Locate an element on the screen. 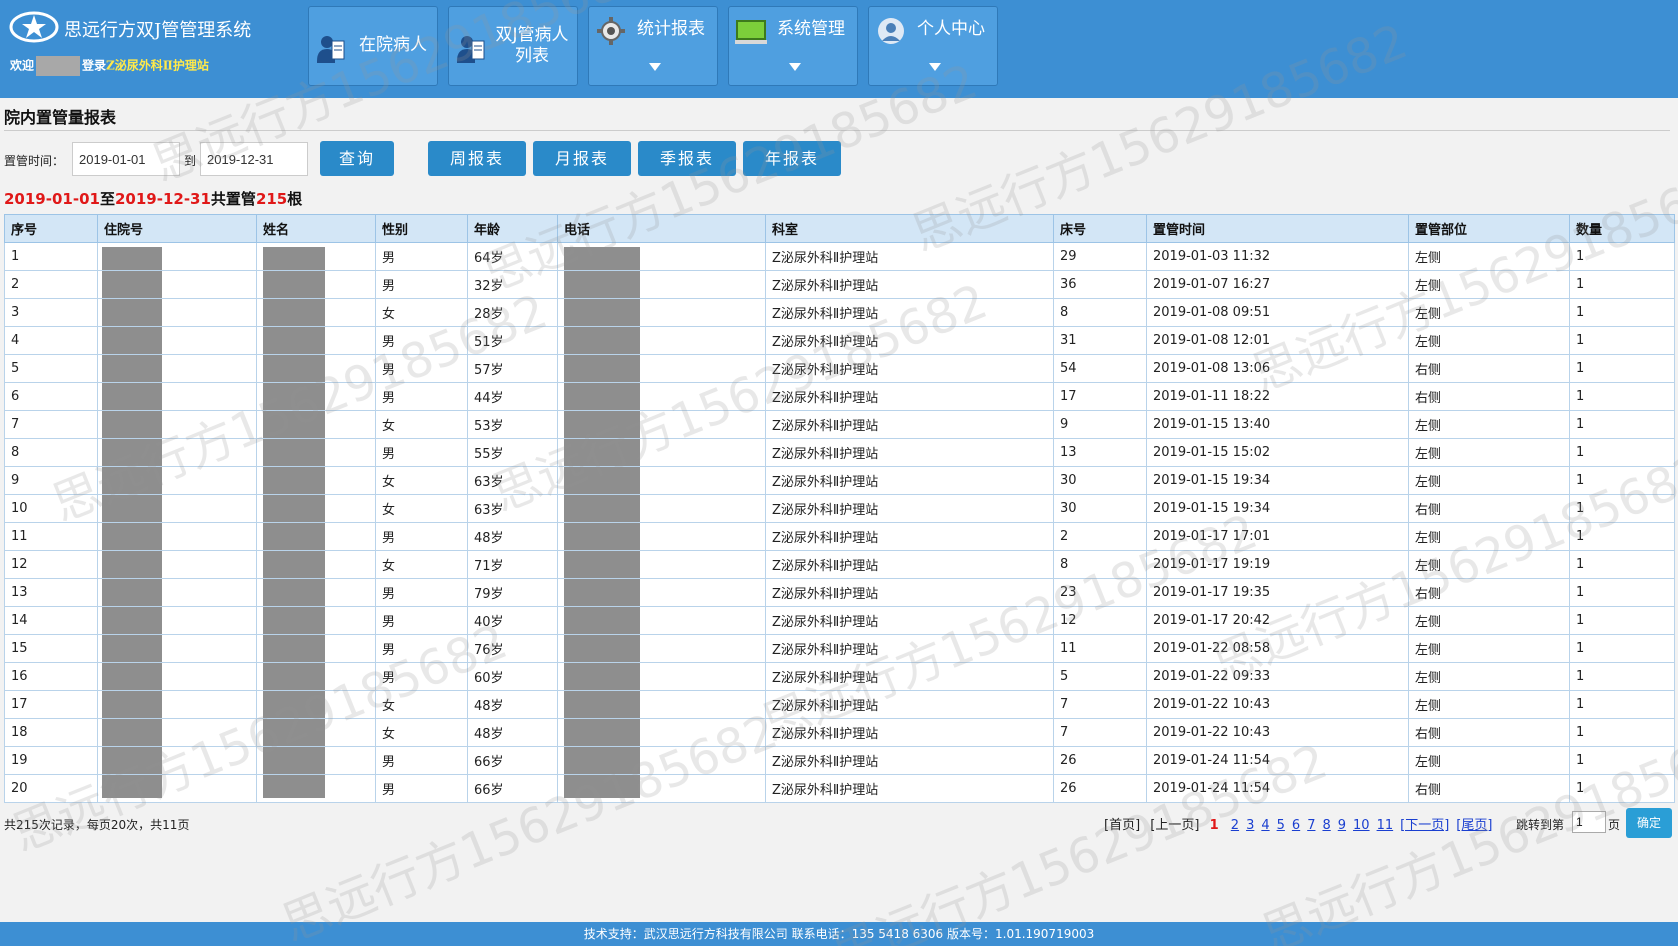  page-link: 4 is located at coordinates (1265, 825).